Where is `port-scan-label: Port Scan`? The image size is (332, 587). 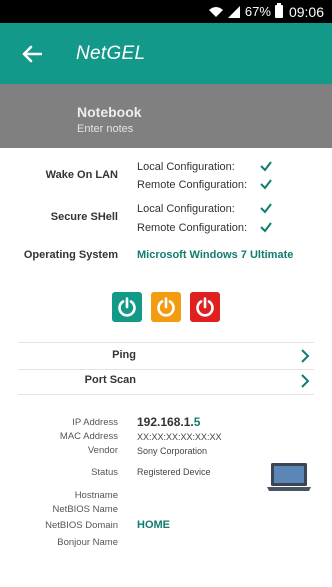 port-scan-label: Port Scan is located at coordinates (110, 380).